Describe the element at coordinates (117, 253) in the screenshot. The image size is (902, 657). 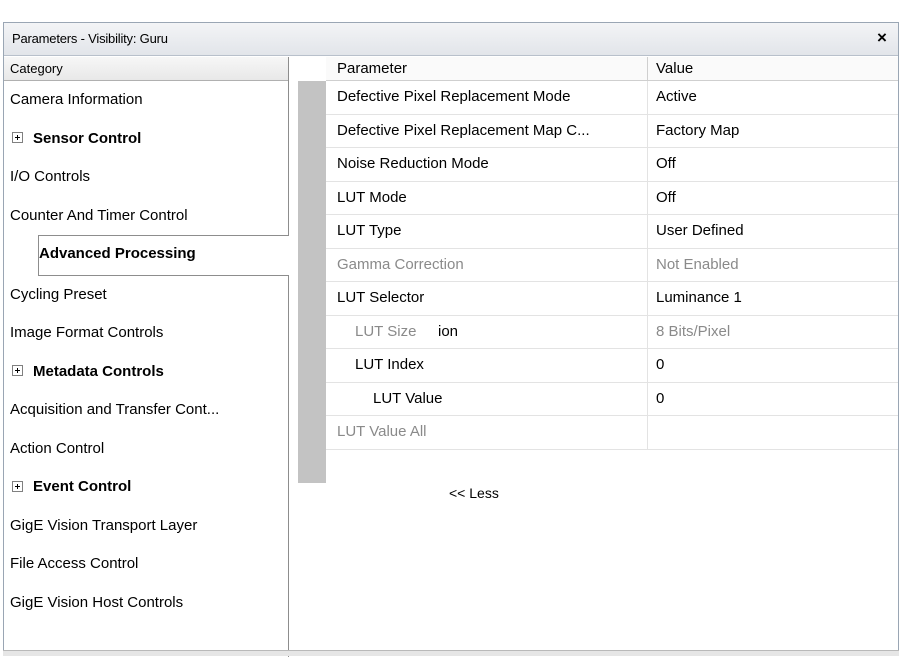
I see `category-item-label: Advanced Processing` at that location.